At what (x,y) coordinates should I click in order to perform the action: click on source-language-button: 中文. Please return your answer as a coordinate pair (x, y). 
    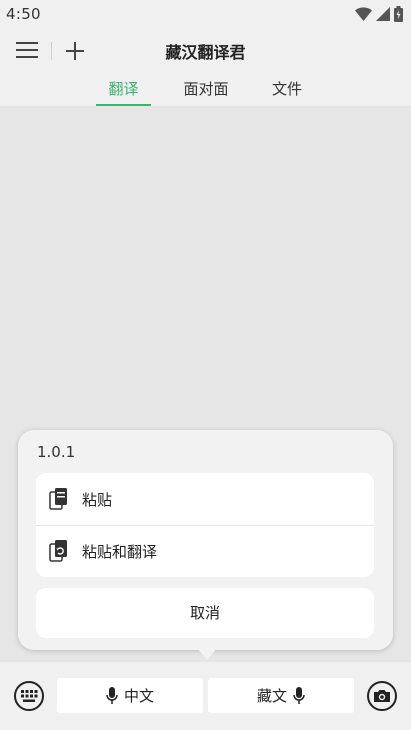
    Looking at the image, I should click on (130, 695).